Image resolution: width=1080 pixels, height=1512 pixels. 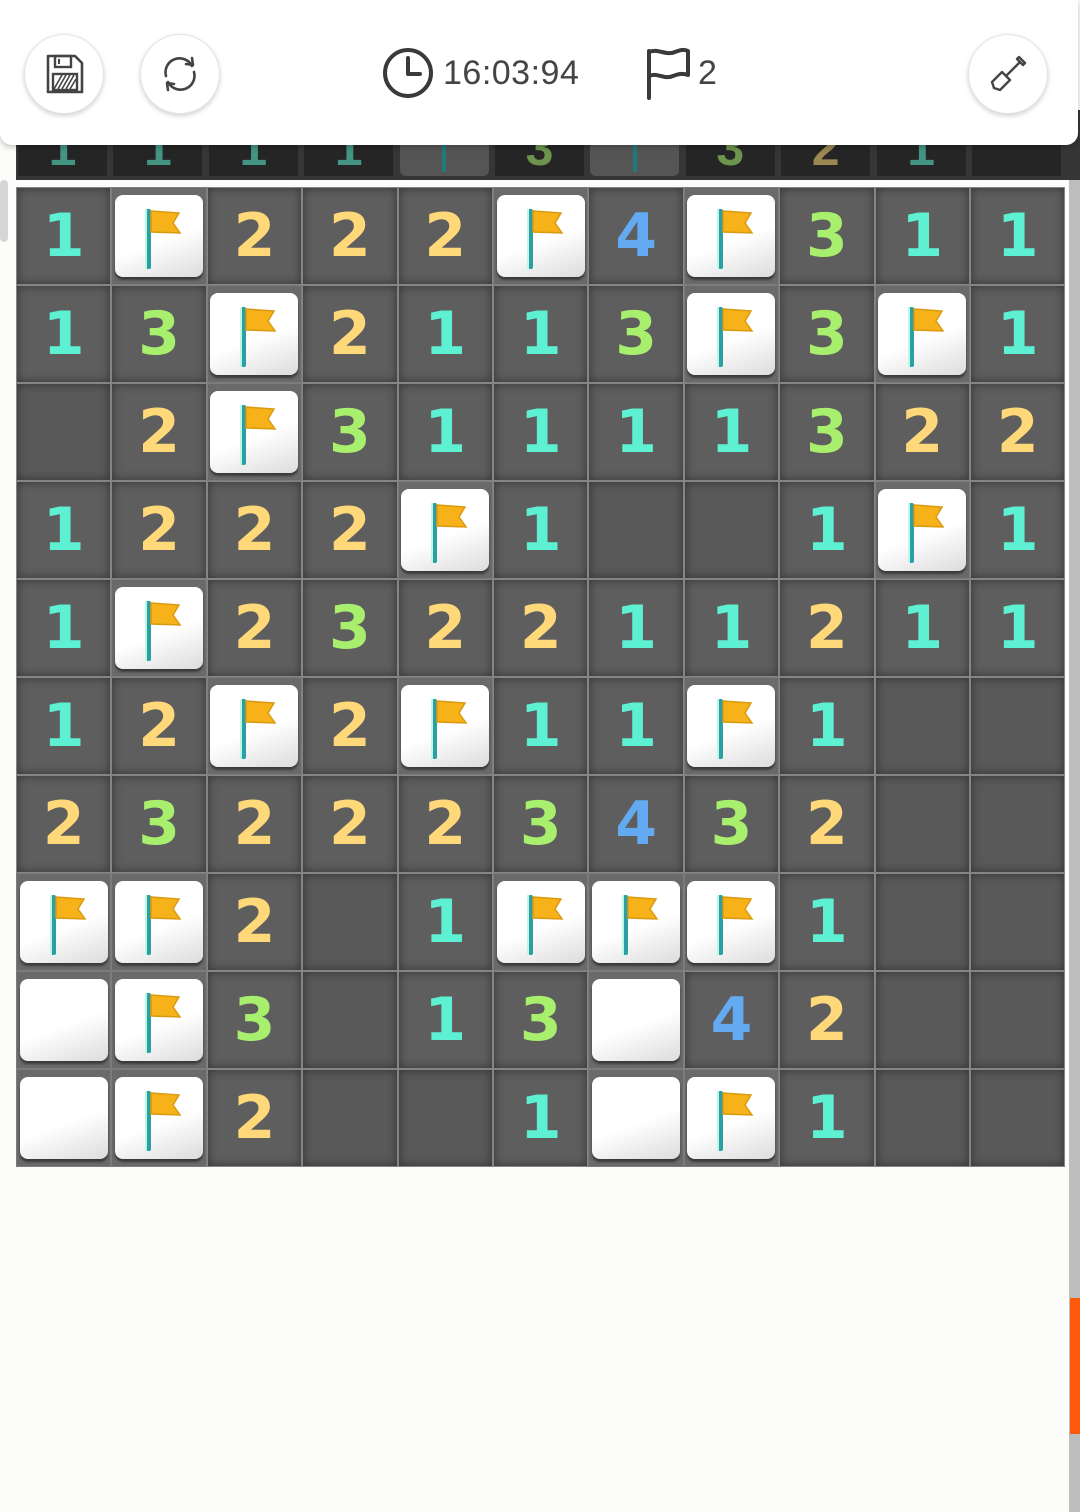 I want to click on horizontal-scroll-indicator, so click(x=4, y=211).